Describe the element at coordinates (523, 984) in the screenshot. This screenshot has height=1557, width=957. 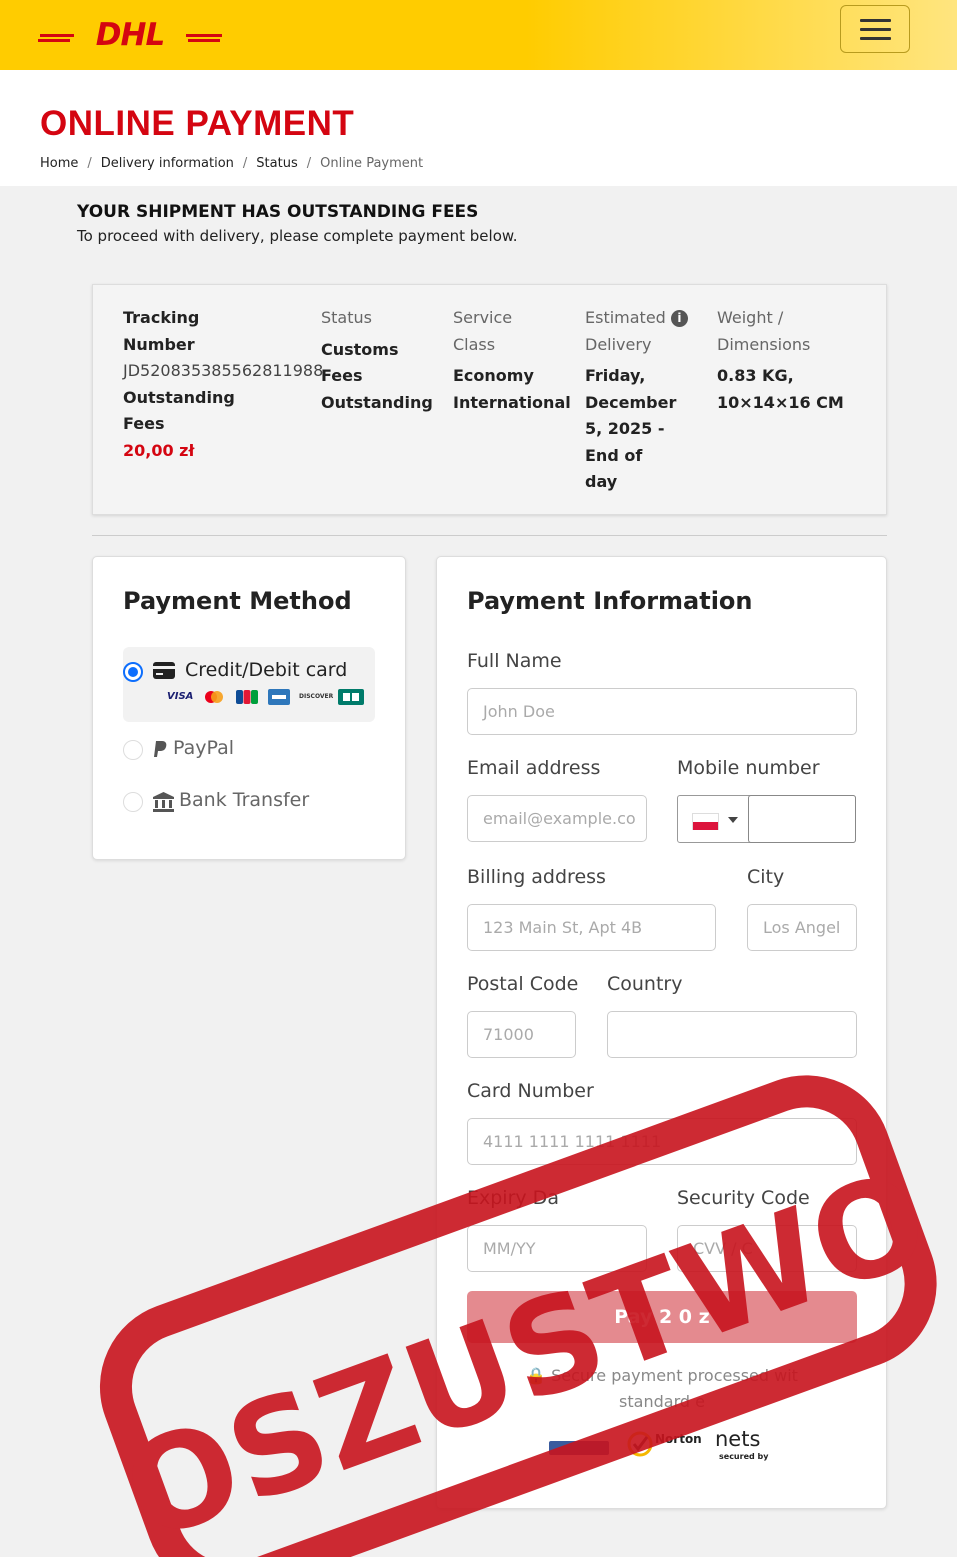
I see `postal-code-label: Postal Code` at that location.